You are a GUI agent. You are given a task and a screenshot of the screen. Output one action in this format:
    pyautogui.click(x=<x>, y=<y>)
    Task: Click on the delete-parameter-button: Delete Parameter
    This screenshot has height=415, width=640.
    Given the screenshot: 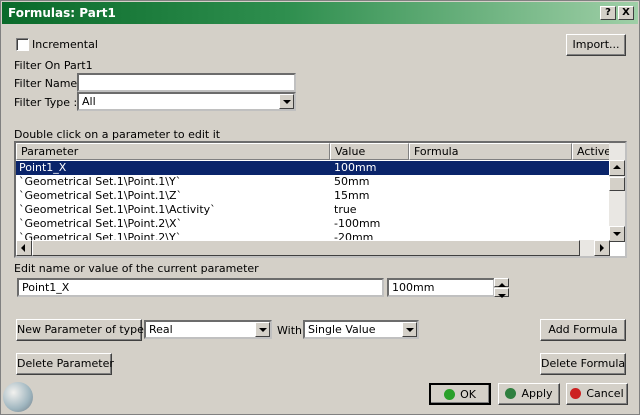 What is the action you would take?
    pyautogui.click(x=65, y=364)
    